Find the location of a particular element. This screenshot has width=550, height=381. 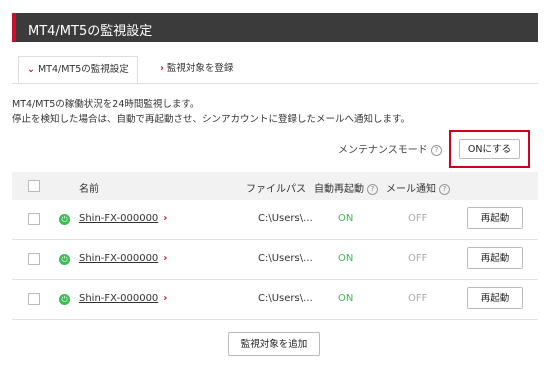

column-header-auto-restart: 自動再起動? is located at coordinates (346, 187).